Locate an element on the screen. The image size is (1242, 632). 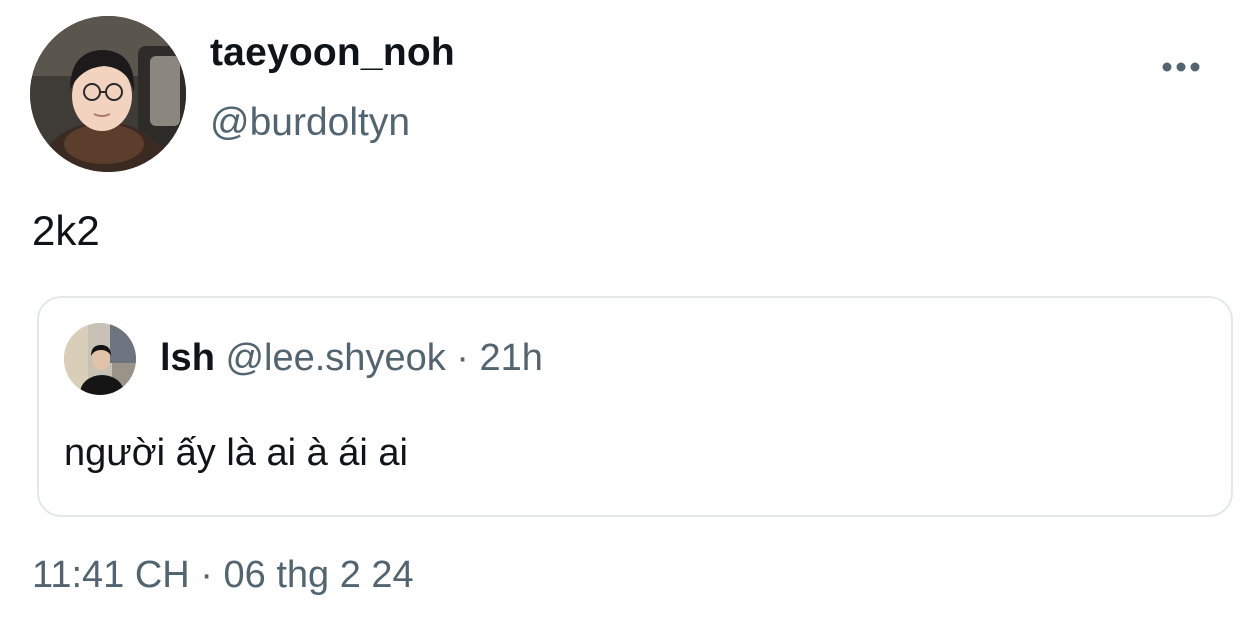
author-handle: @burdoltyn is located at coordinates (310, 123).